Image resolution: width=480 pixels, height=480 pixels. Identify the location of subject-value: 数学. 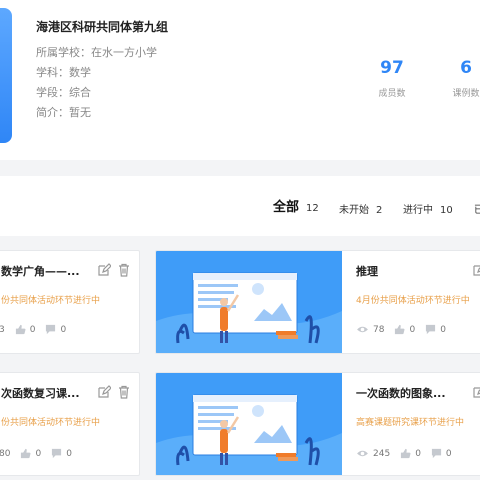
(80, 72).